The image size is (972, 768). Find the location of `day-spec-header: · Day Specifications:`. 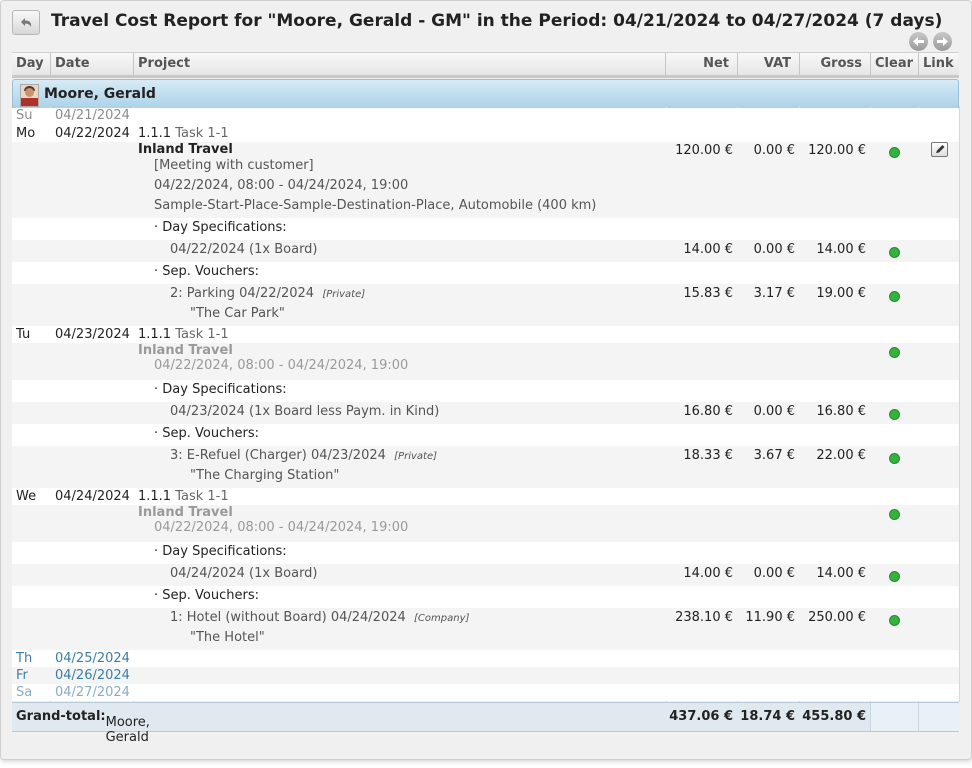

day-spec-header: · Day Specifications: is located at coordinates (220, 227).